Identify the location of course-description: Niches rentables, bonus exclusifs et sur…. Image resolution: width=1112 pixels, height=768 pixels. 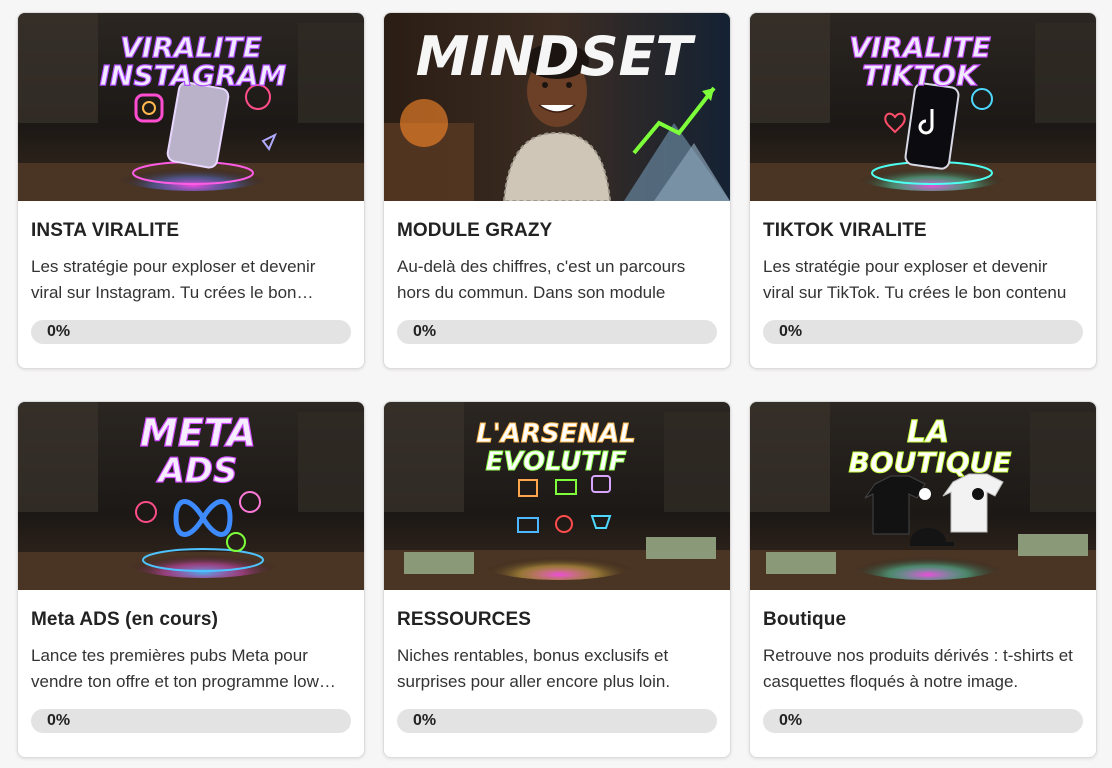
(534, 668).